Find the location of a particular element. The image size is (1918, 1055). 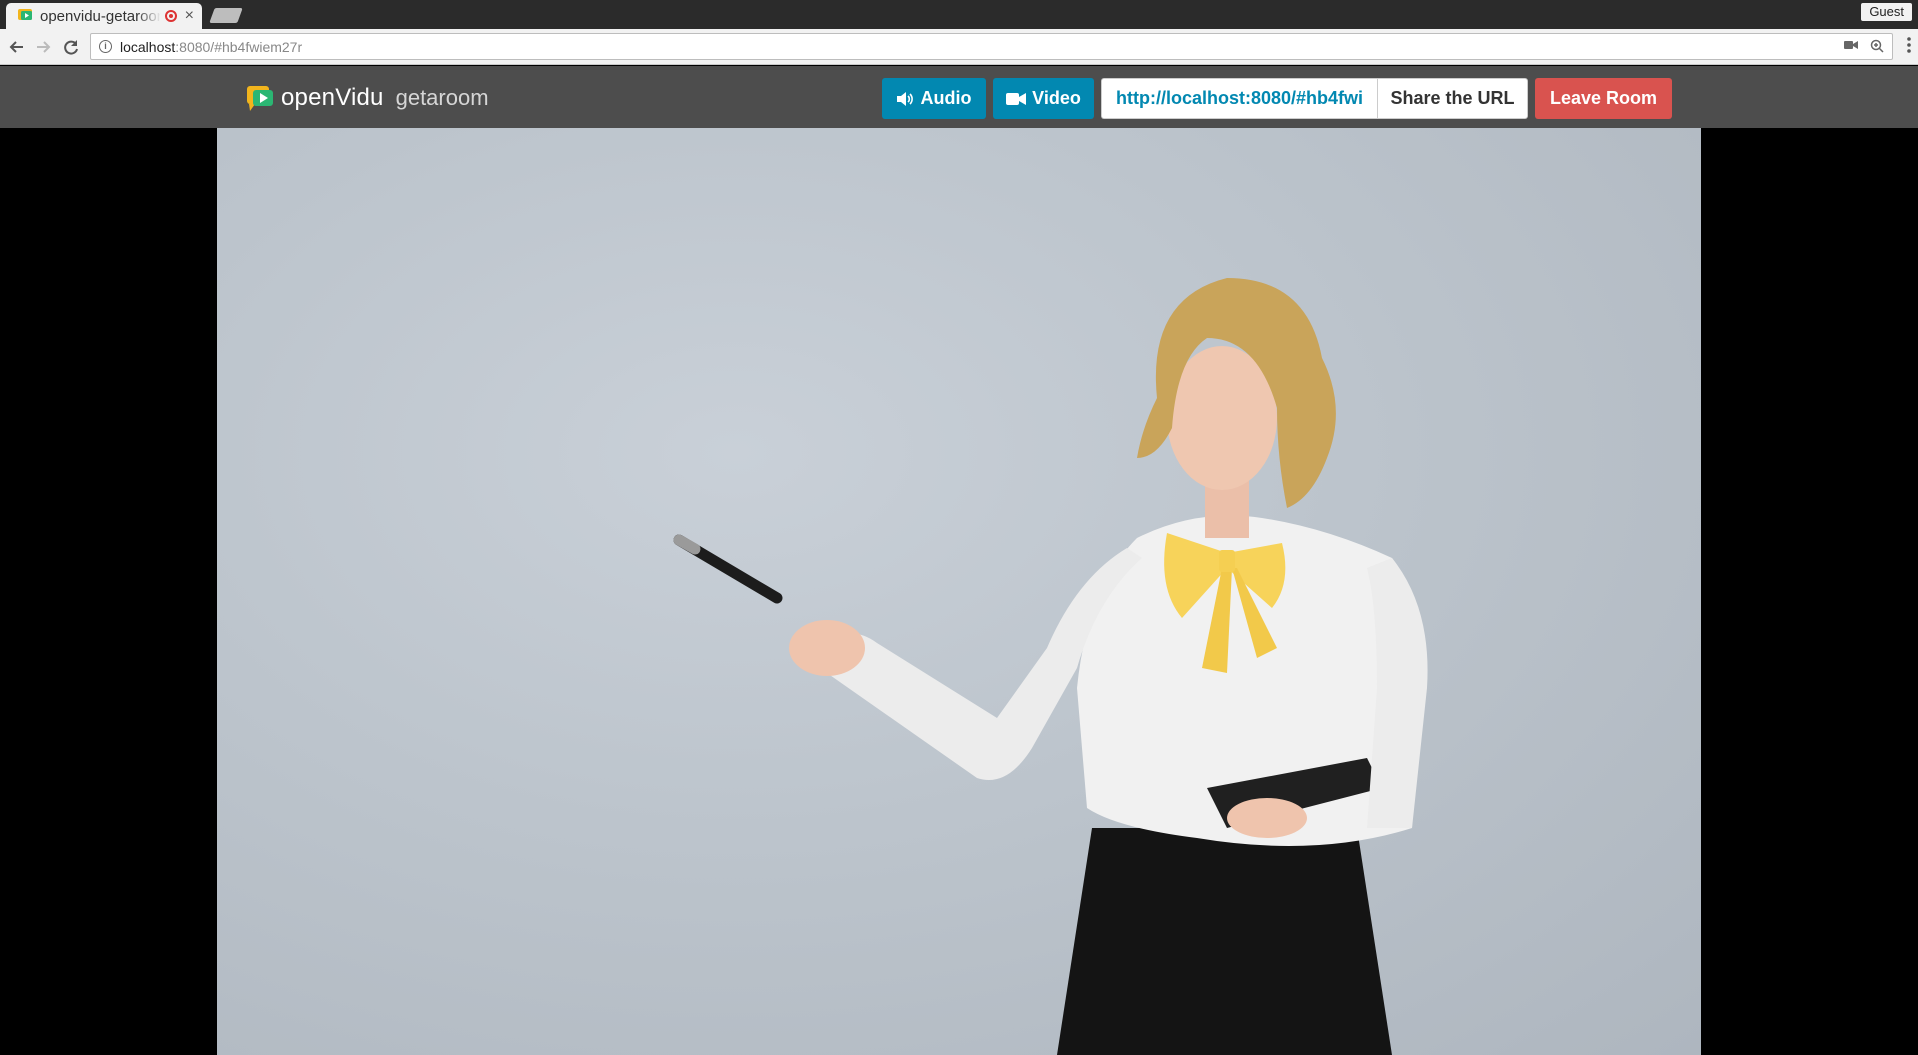

brand-subtitle: getaroom is located at coordinates (442, 97).